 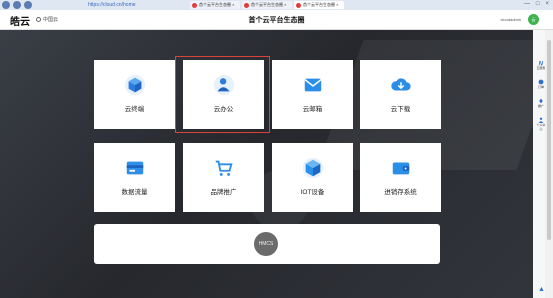 I want to click on card-cloud-download: 云下载, so click(x=400, y=94).